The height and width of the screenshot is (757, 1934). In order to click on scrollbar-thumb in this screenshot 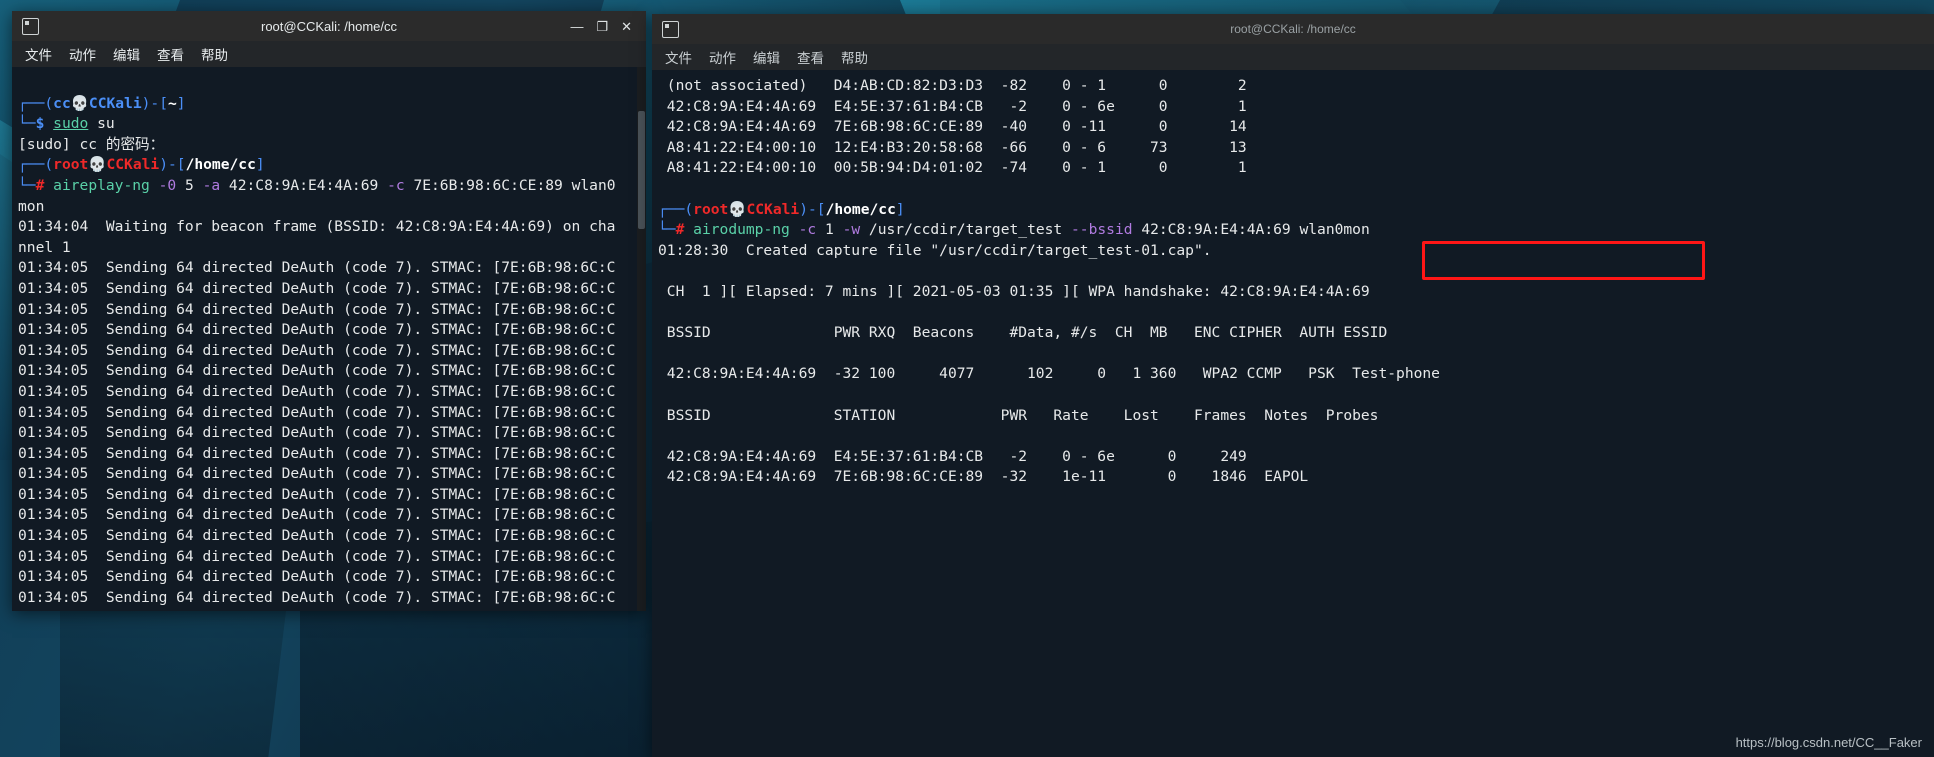, I will do `click(641, 170)`.